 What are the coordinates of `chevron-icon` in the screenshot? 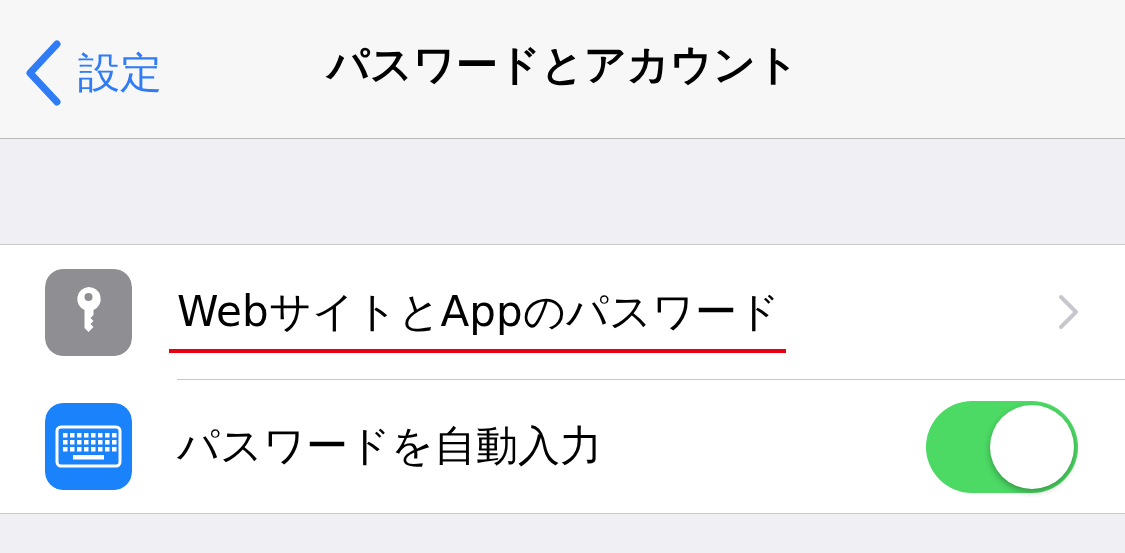 It's located at (1069, 312).